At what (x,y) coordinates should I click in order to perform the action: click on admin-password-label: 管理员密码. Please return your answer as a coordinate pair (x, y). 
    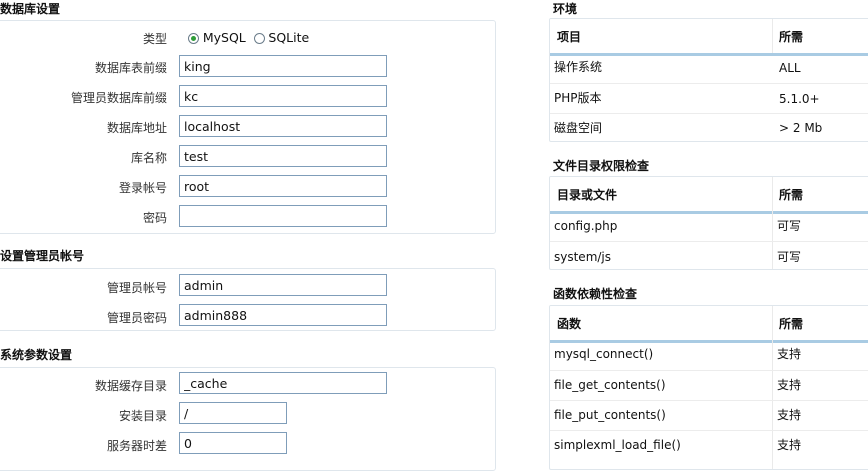
    Looking at the image, I should click on (136, 318).